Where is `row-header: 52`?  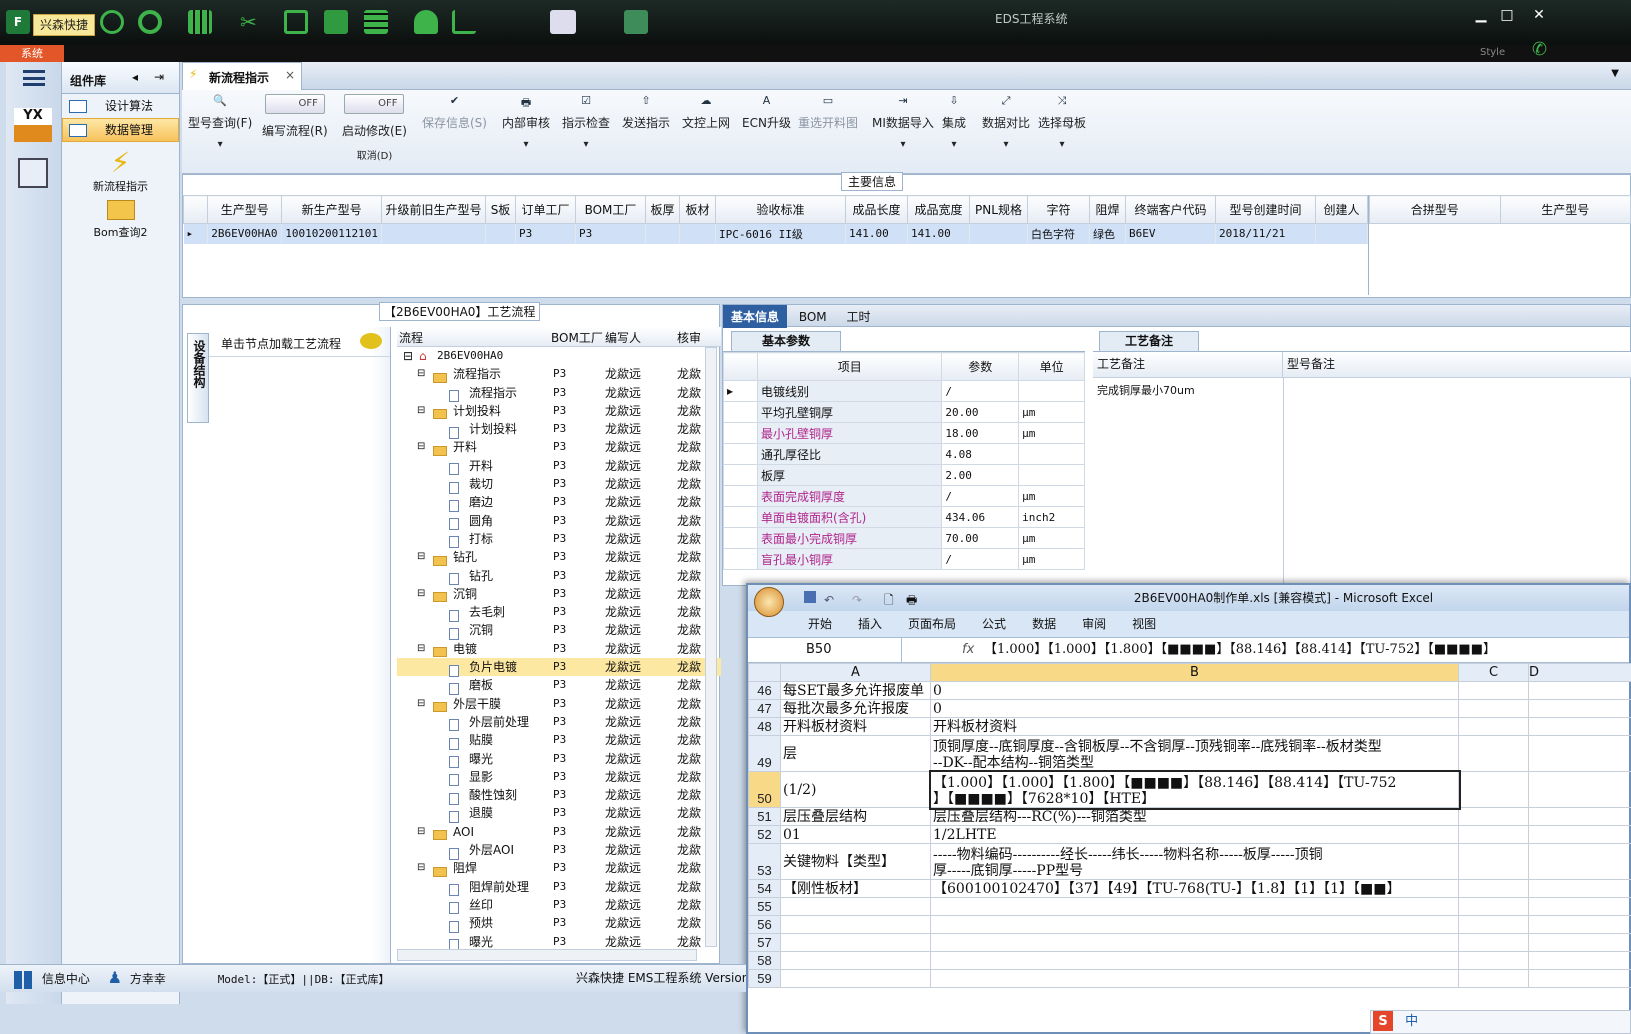 row-header: 52 is located at coordinates (764, 834).